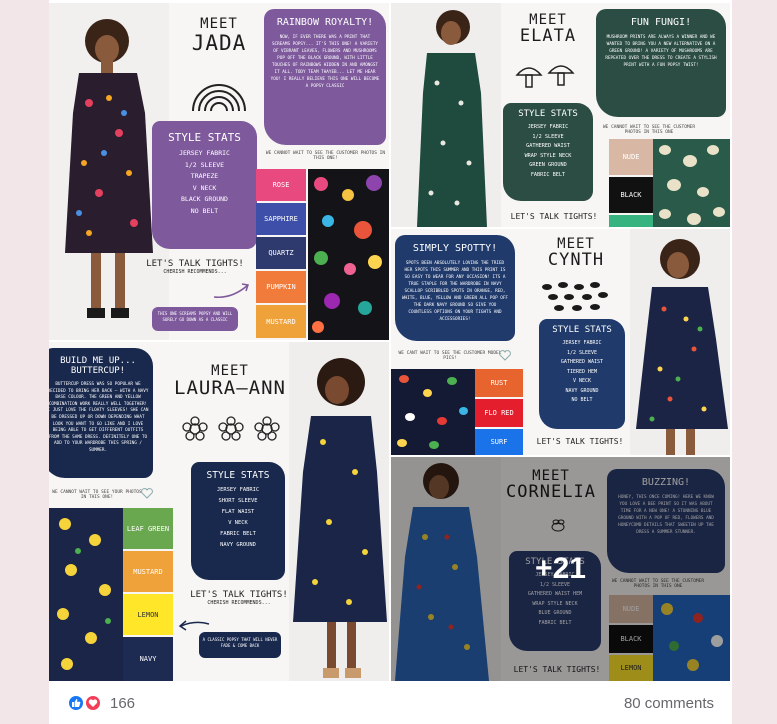 The height and width of the screenshot is (724, 777). What do you see at coordinates (548, 155) in the screenshot?
I see `stat-line: WRAP STYLE NECK` at bounding box center [548, 155].